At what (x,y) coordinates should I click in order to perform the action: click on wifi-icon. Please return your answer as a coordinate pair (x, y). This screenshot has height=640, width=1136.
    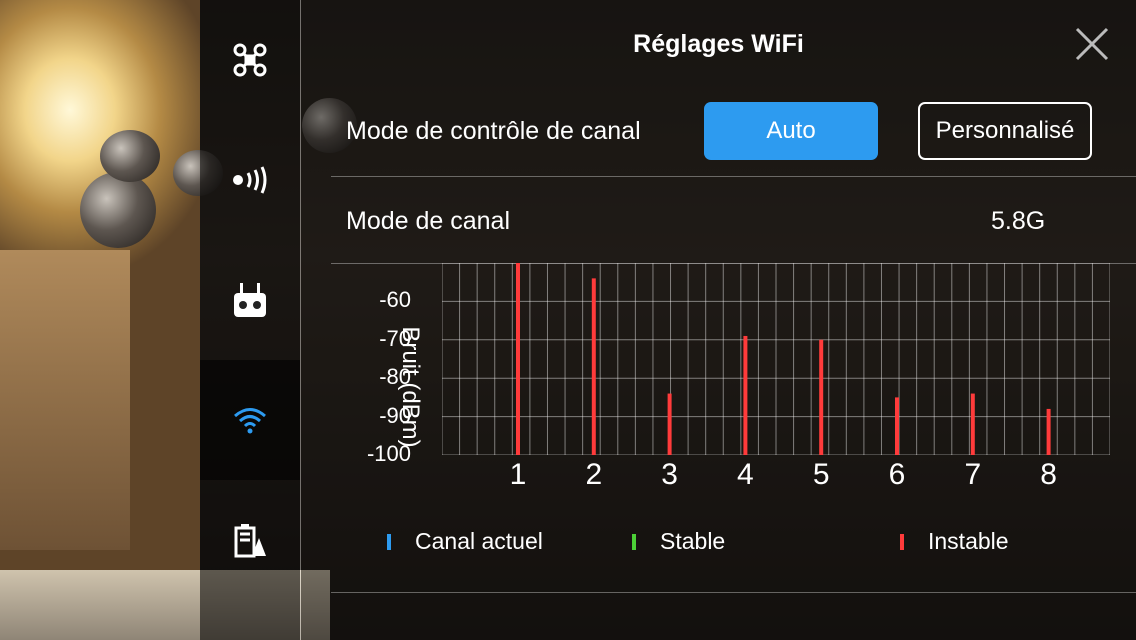
    Looking at the image, I should click on (250, 421).